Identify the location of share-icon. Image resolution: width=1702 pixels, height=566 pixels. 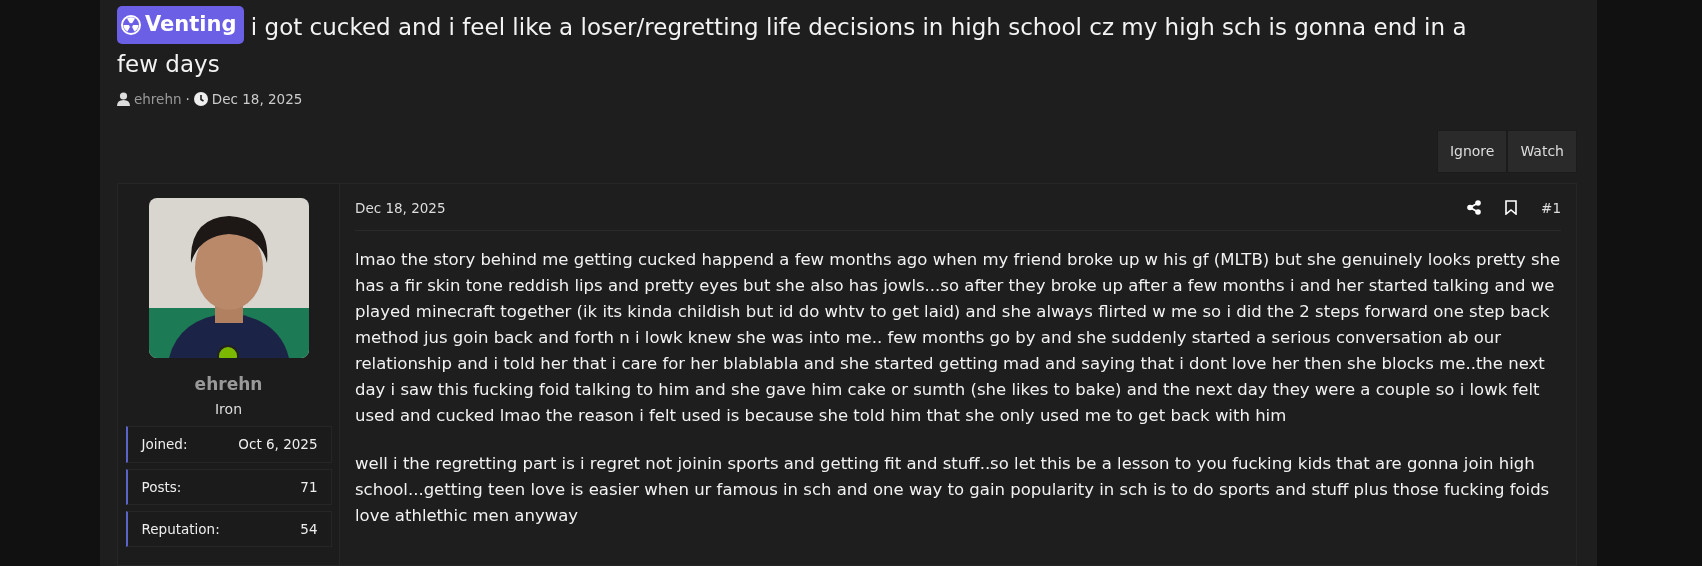
(1474, 208).